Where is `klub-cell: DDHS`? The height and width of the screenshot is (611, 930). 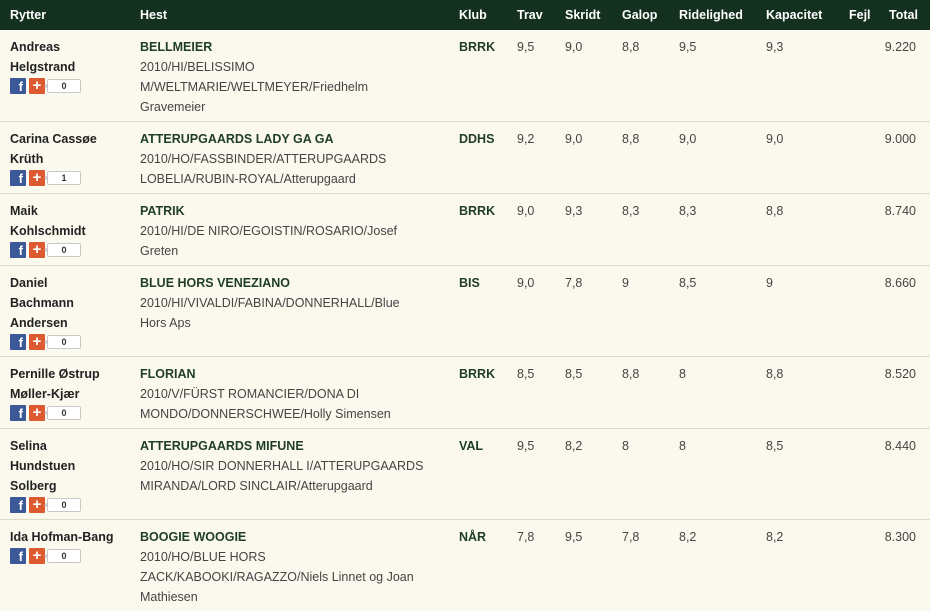 klub-cell: DDHS is located at coordinates (478, 158).